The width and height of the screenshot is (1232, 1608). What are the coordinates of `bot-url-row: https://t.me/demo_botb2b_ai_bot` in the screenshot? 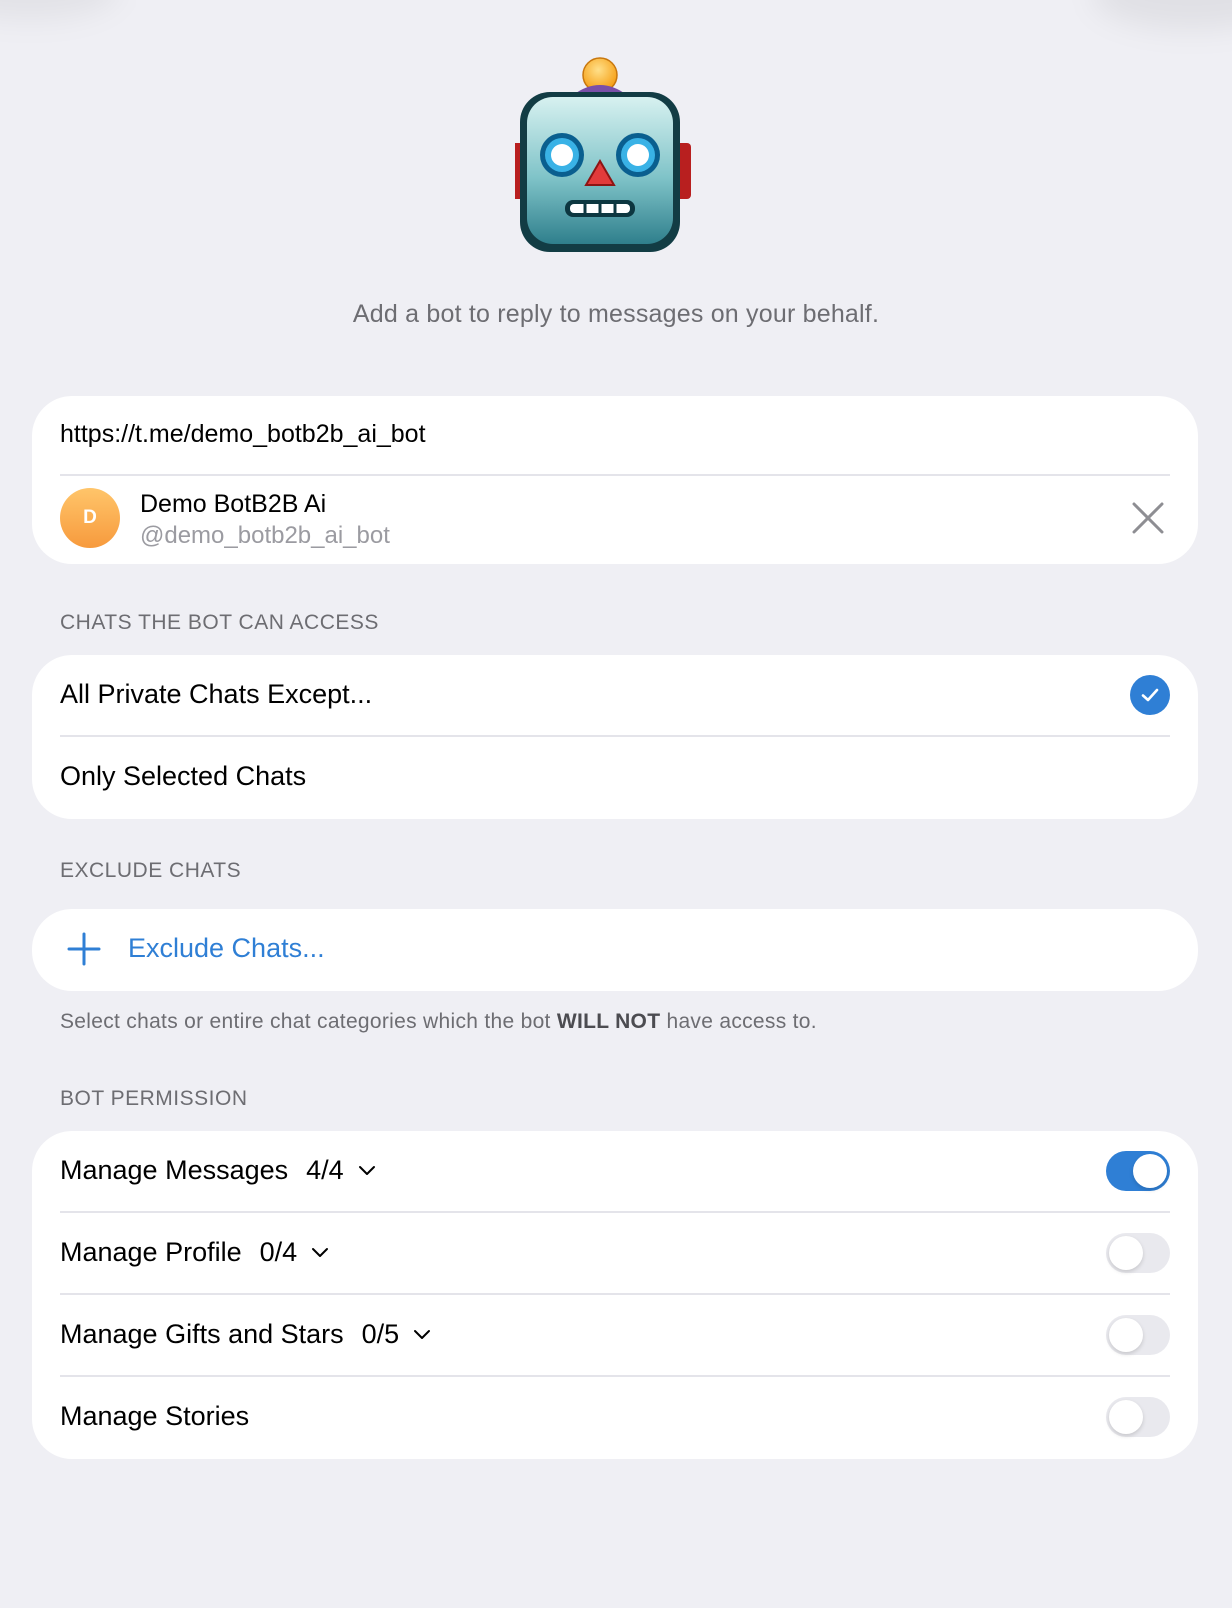 It's located at (615, 436).